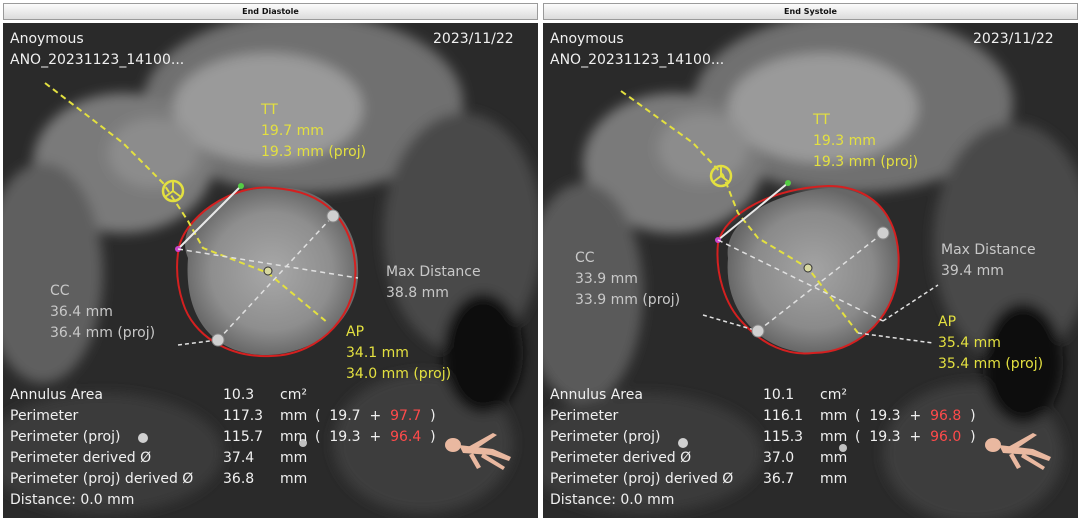  I want to click on cc-value: 33.9 mm, so click(606, 279).